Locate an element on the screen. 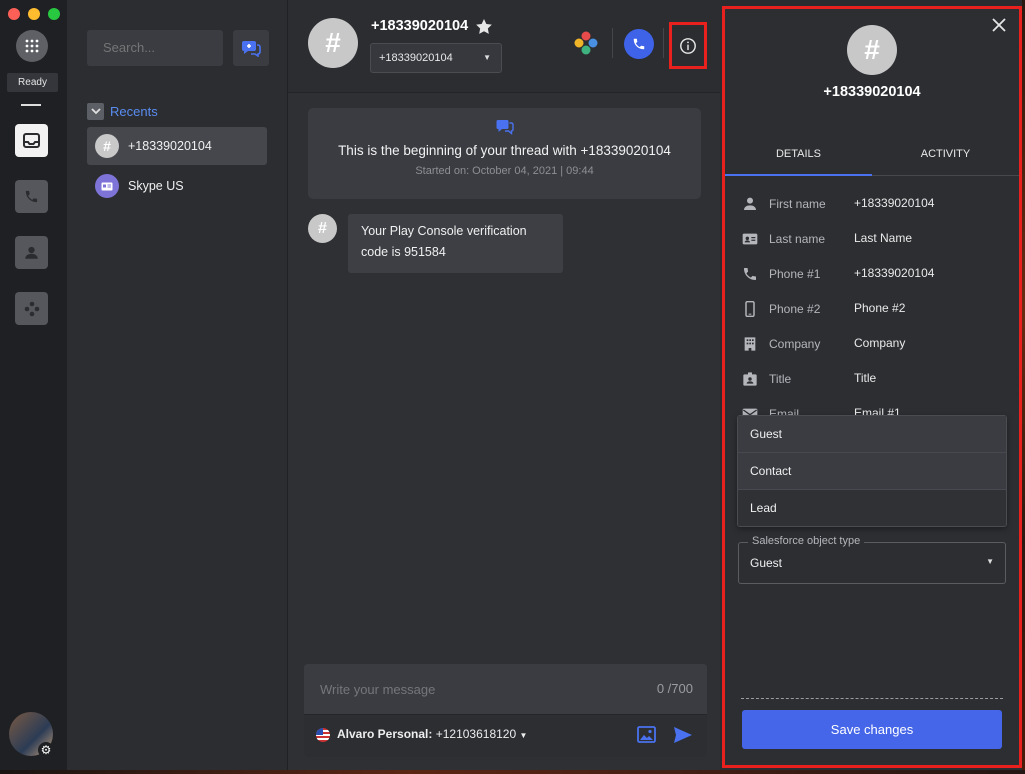 This screenshot has height=774, width=1025. message-input is located at coordinates (469, 689).